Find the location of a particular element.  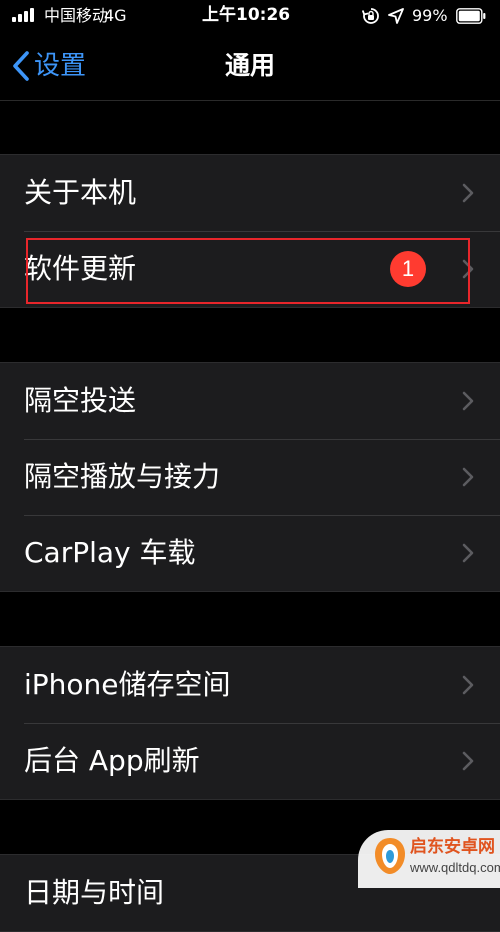

chevron-left-icon is located at coordinates (21, 66).